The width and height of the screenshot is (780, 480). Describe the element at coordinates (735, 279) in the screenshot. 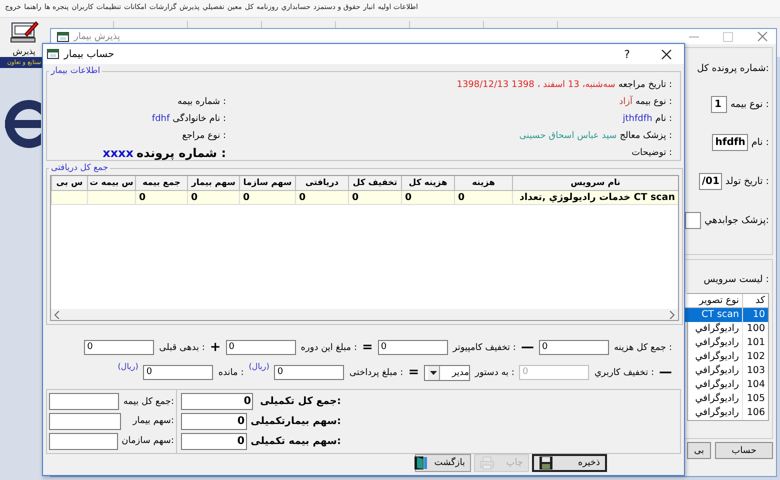

I see `section-label: : لیست سرویس` at that location.